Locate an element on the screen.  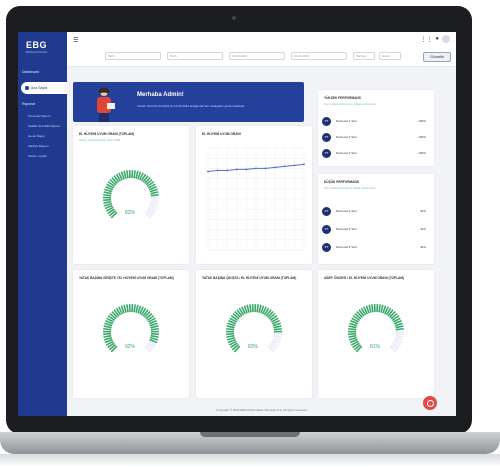
shift-select: Vardiya is located at coordinates (364, 56).